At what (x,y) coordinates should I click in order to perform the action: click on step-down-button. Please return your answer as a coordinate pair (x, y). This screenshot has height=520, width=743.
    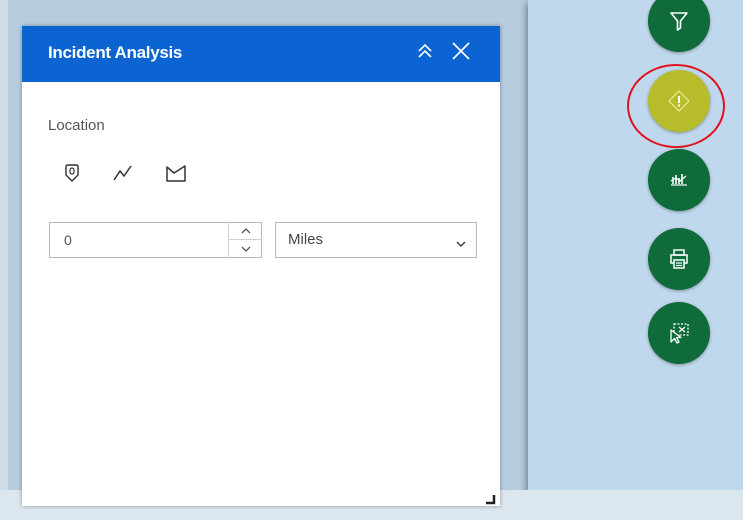
    Looking at the image, I should click on (245, 248).